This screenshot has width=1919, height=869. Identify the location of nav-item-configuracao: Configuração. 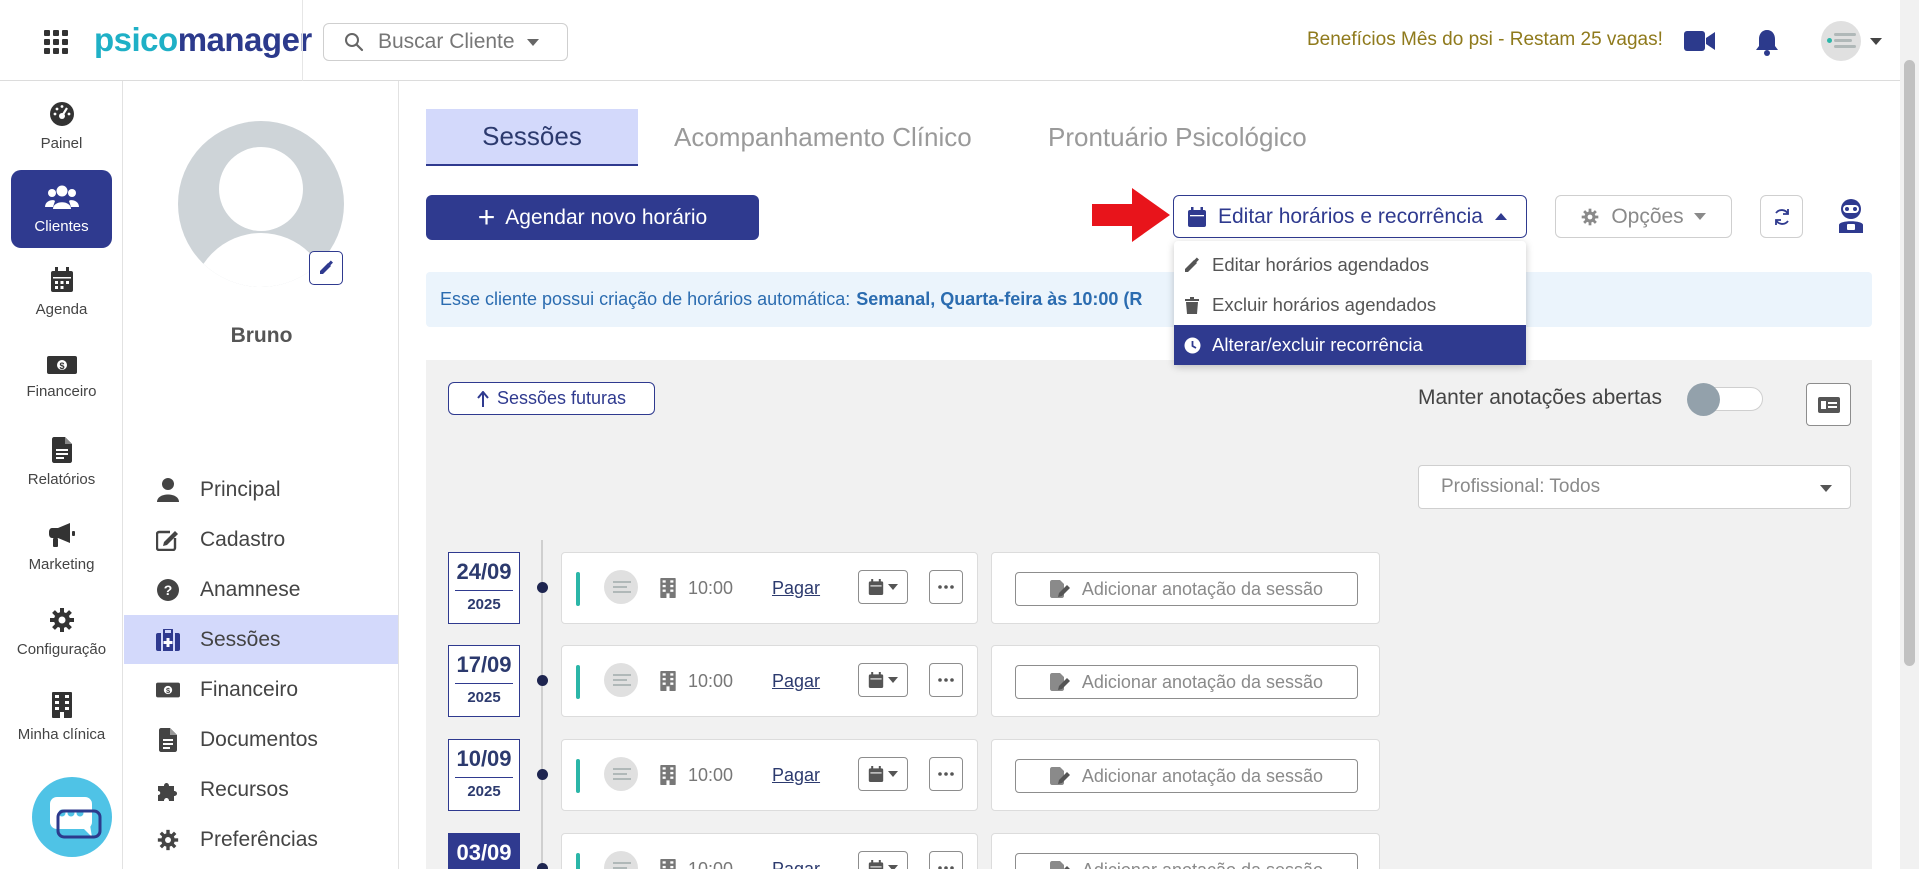
(61, 632).